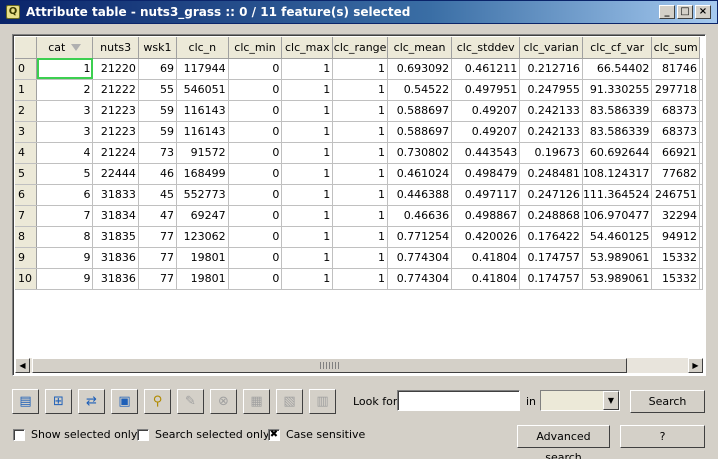 The image size is (718, 459). Describe the element at coordinates (115, 195) in the screenshot. I see `table-cell-nuts3: 31833` at that location.